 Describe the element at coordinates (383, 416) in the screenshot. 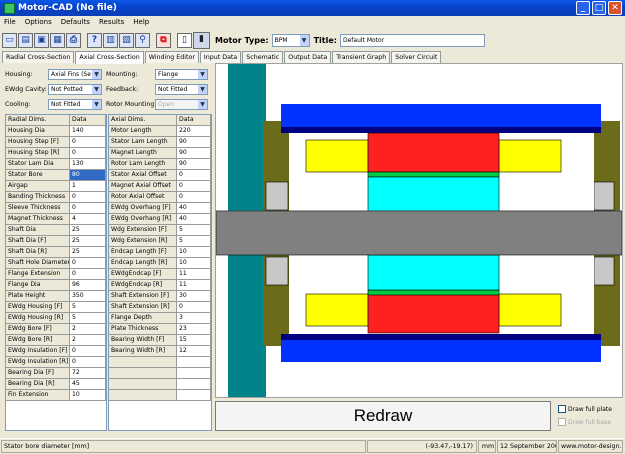

I see `redraw-button: Redraw` at that location.